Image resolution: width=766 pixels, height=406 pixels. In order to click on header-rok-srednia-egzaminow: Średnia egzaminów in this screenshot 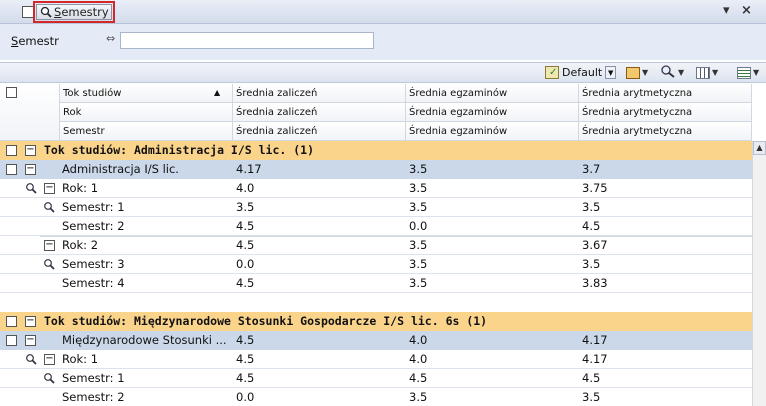, I will do `click(492, 112)`.